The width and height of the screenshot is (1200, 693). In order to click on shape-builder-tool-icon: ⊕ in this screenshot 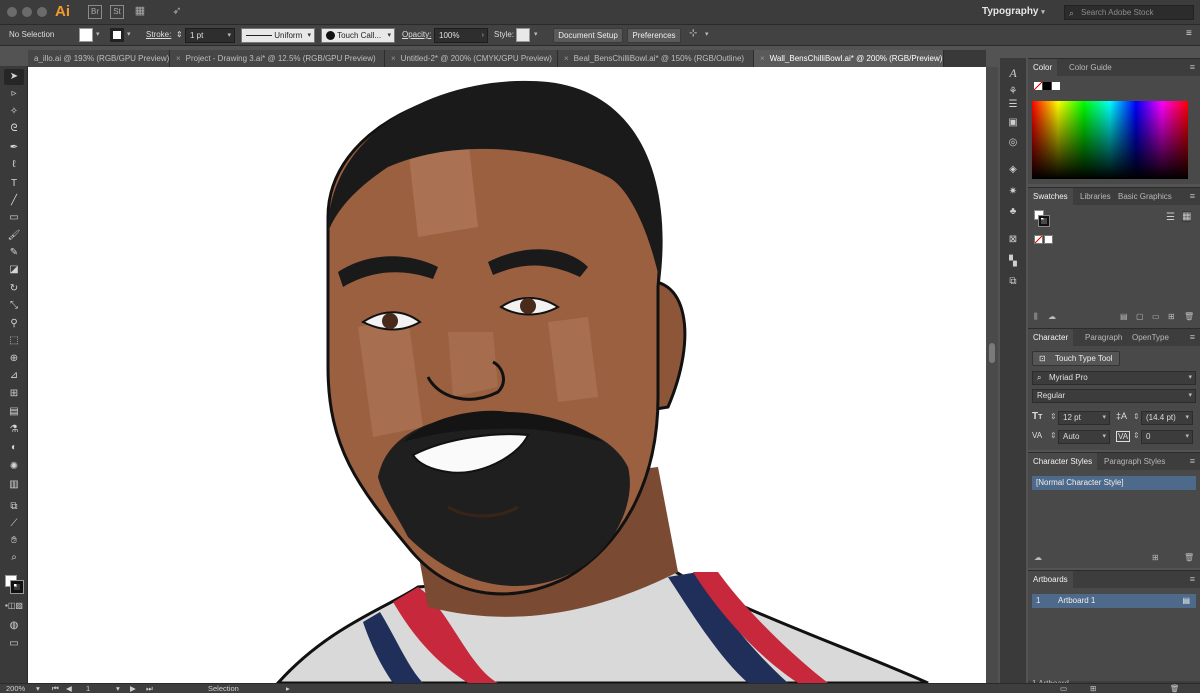, I will do `click(14, 359)`.